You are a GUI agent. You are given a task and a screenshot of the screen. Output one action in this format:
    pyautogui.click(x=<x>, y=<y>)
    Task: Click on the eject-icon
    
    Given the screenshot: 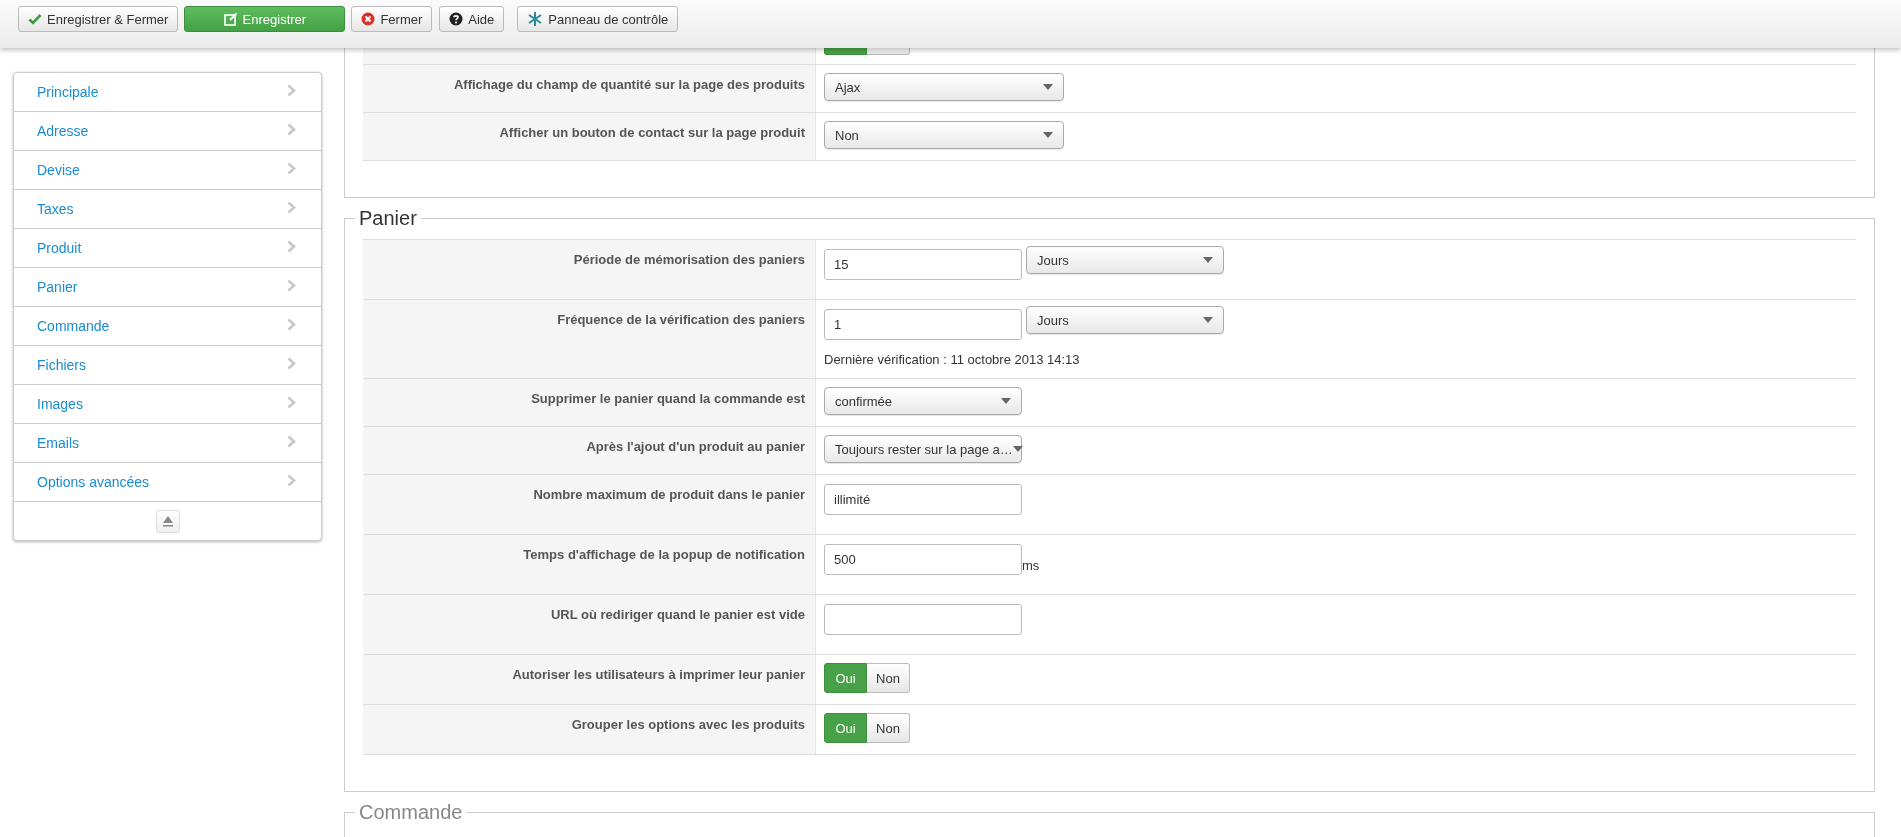 What is the action you would take?
    pyautogui.click(x=167, y=521)
    